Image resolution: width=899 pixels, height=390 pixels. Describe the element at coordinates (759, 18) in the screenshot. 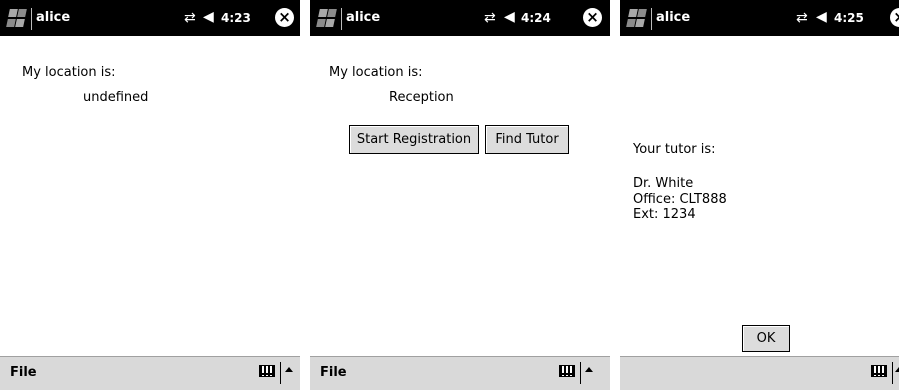

I see `title-bar: alice ⇄ ◀ 4:25 ×` at that location.